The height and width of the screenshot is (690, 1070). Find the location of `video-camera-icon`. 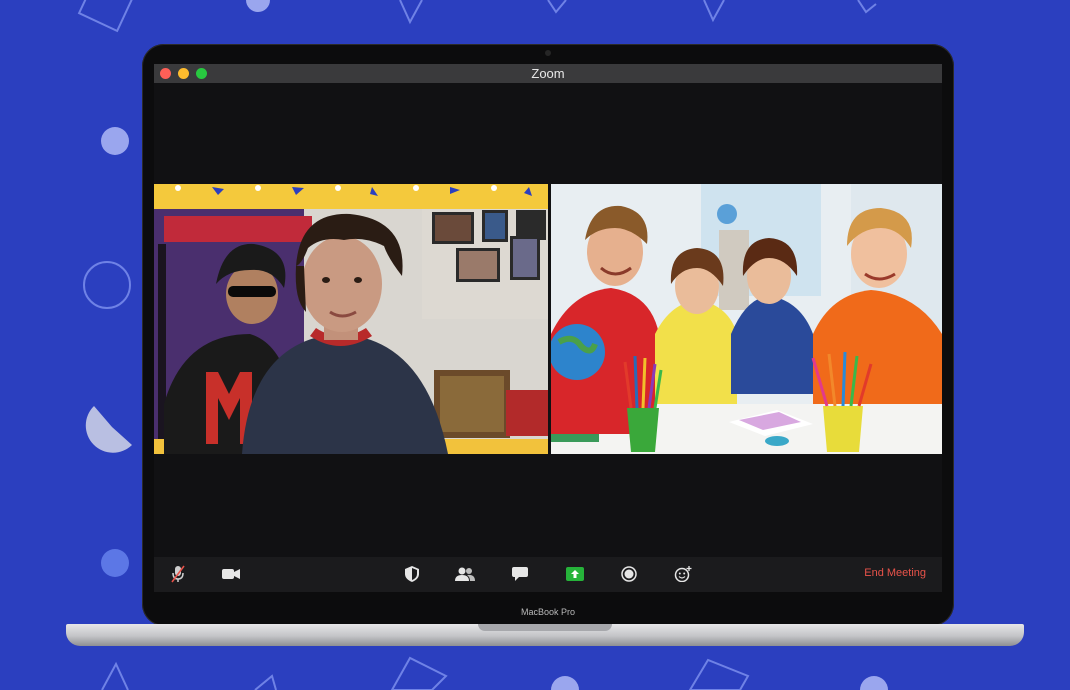

video-camera-icon is located at coordinates (231, 574).